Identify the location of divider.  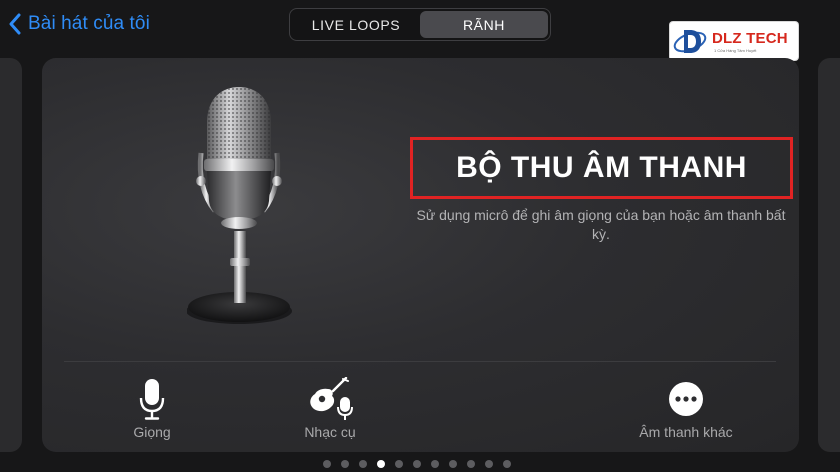
(420, 361).